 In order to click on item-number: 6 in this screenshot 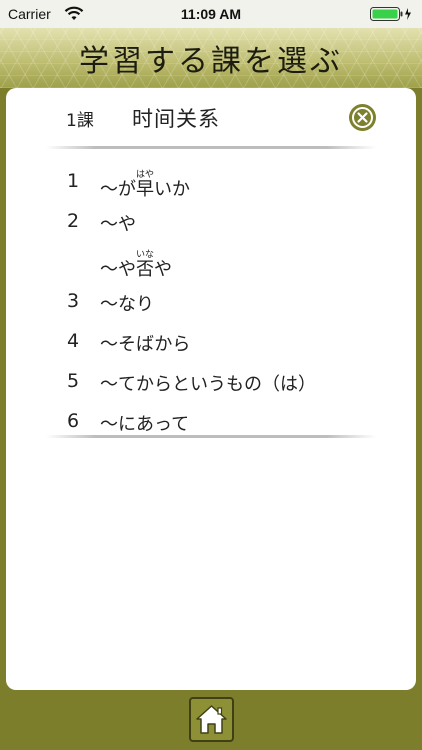, I will do `click(73, 421)`.